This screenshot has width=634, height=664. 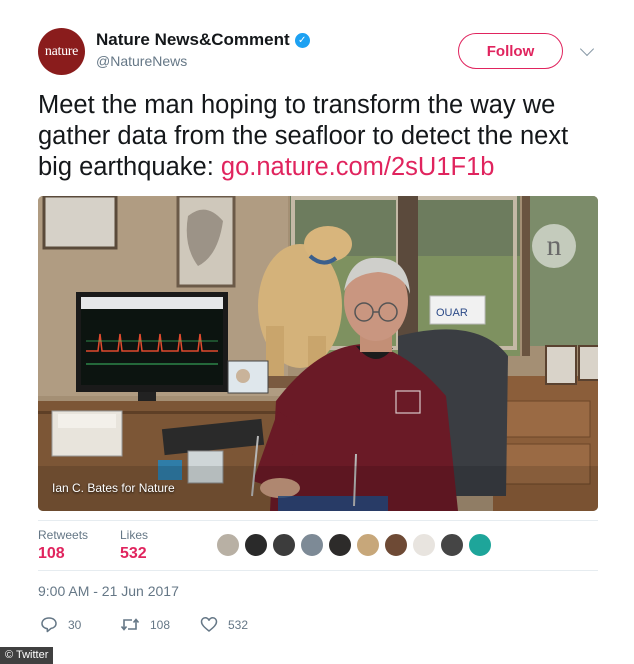 I want to click on display-name-text: Nature News&Comment, so click(x=193, y=39).